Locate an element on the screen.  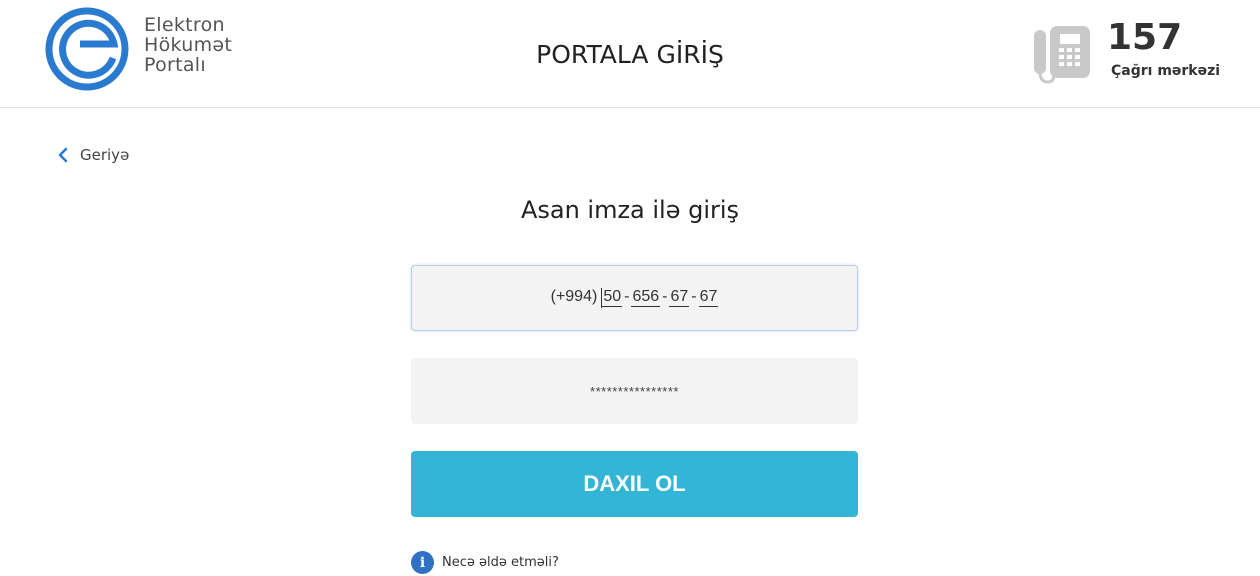
phone-input: (+994) 50 - 656 - 67 - 67 is located at coordinates (634, 298).